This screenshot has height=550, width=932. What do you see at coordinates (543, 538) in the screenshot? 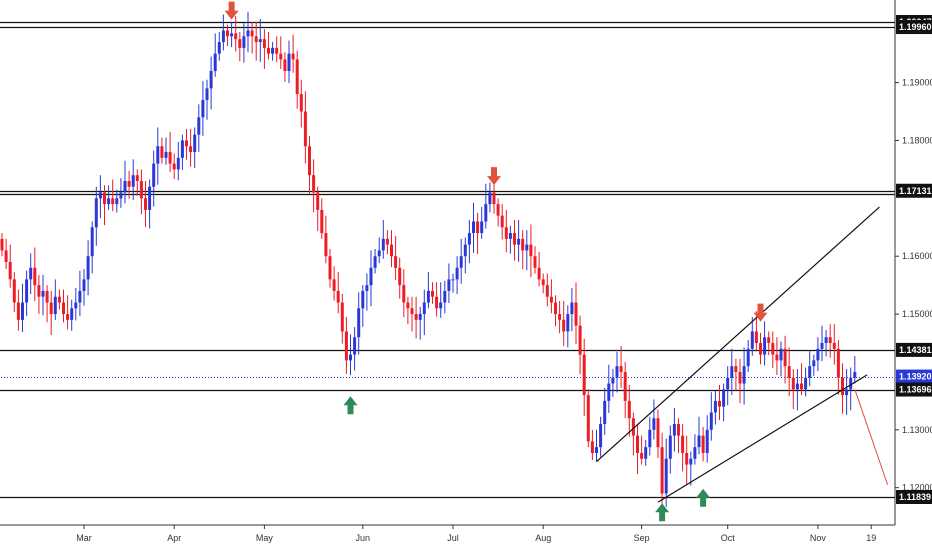
I see `time-tick-label-5: Aug` at bounding box center [543, 538].